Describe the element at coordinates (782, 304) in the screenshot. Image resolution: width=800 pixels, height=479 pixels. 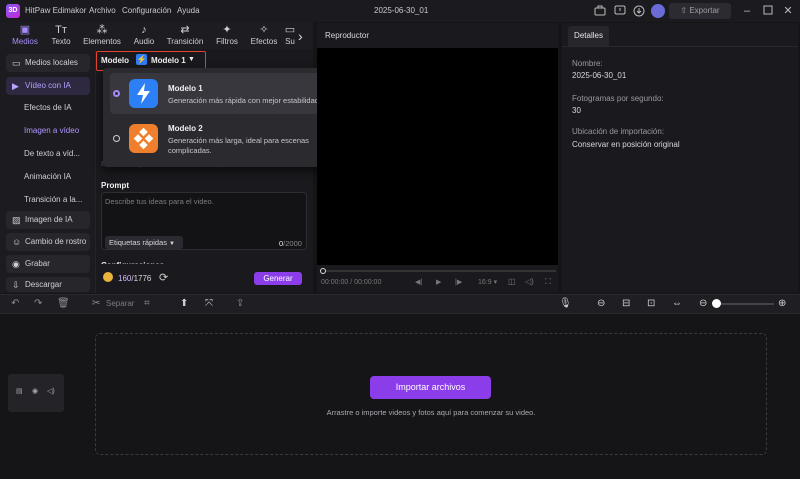
I see `zoom-in-icon: ⊕` at that location.